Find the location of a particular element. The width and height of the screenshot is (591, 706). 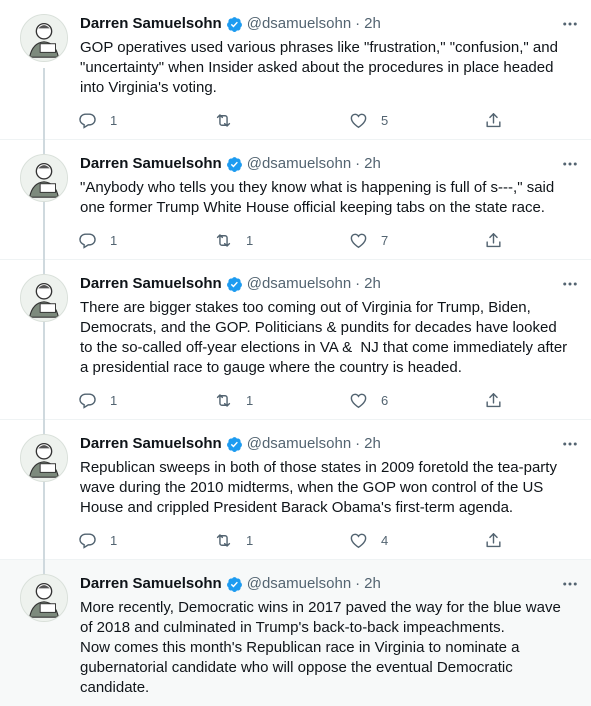

like-count: 5 is located at coordinates (385, 120).